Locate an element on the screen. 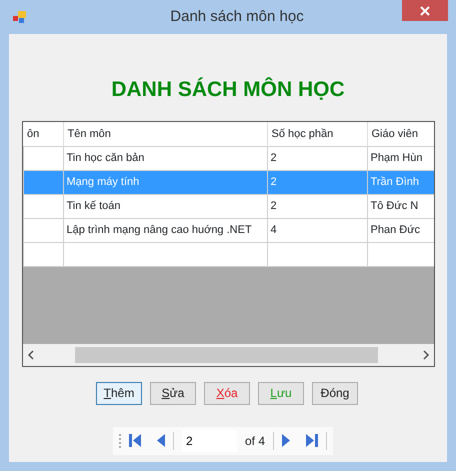  table-cell: 4 is located at coordinates (317, 230).